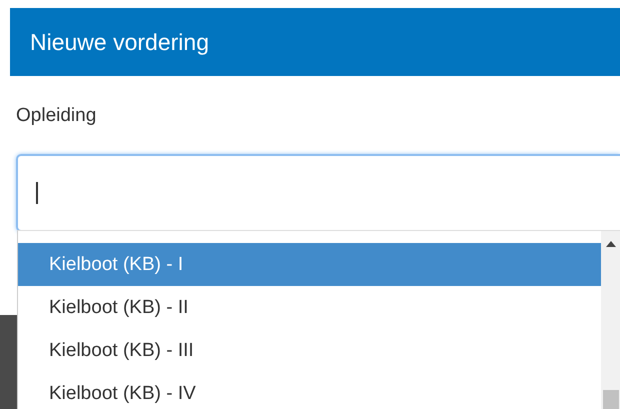  Describe the element at coordinates (119, 42) in the screenshot. I see `dialog-title: Nieuwe vordering` at that location.